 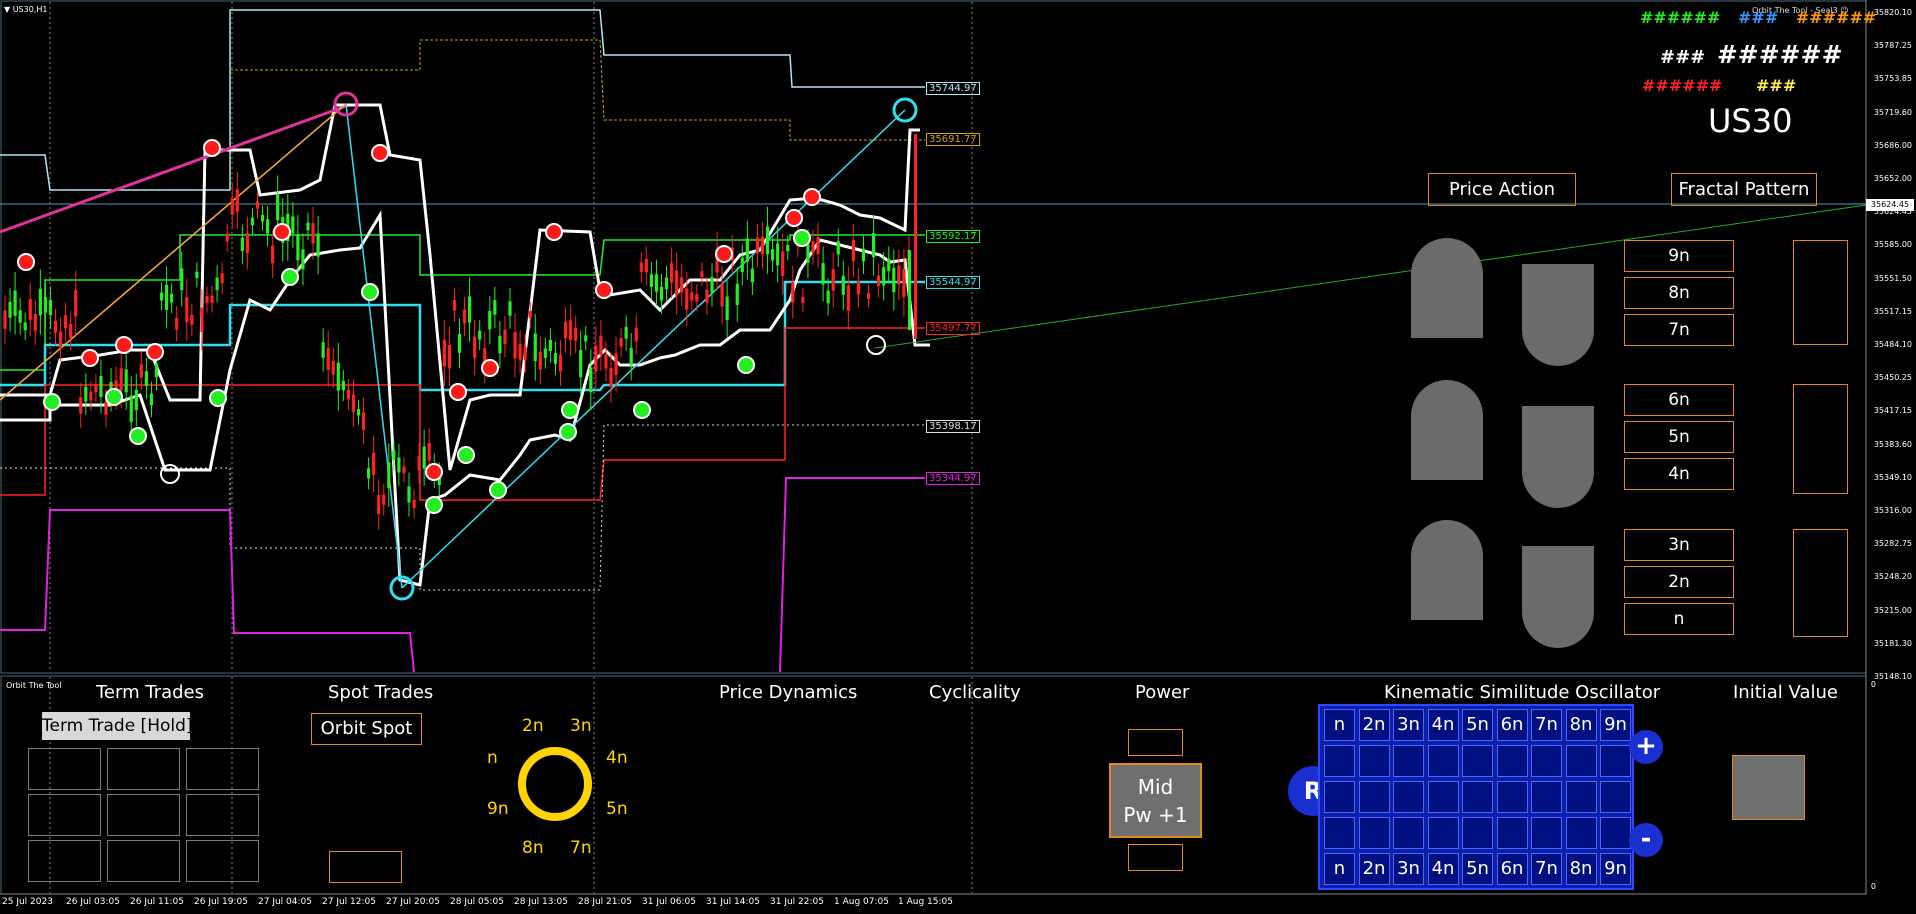 What do you see at coordinates (1679, 400) in the screenshot?
I see `pattern-6n-button: 6n` at bounding box center [1679, 400].